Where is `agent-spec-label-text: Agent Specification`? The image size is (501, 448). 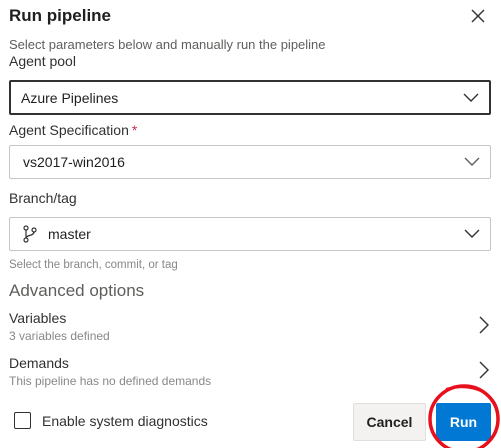 agent-spec-label-text: Agent Specification is located at coordinates (69, 130).